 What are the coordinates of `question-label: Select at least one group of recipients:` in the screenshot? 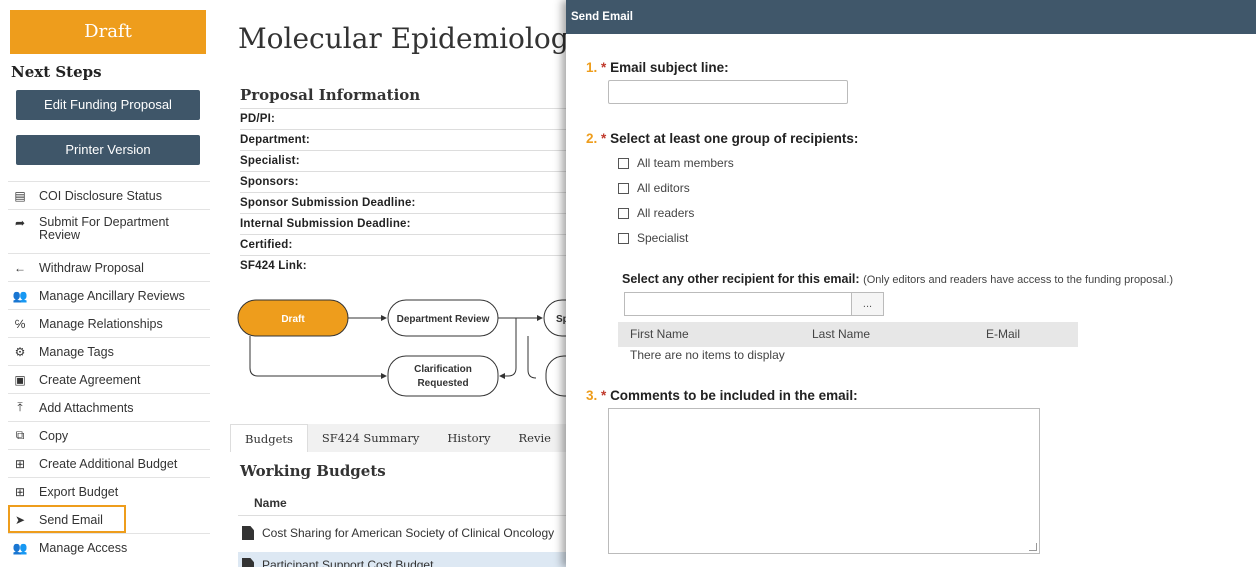 It's located at (734, 138).